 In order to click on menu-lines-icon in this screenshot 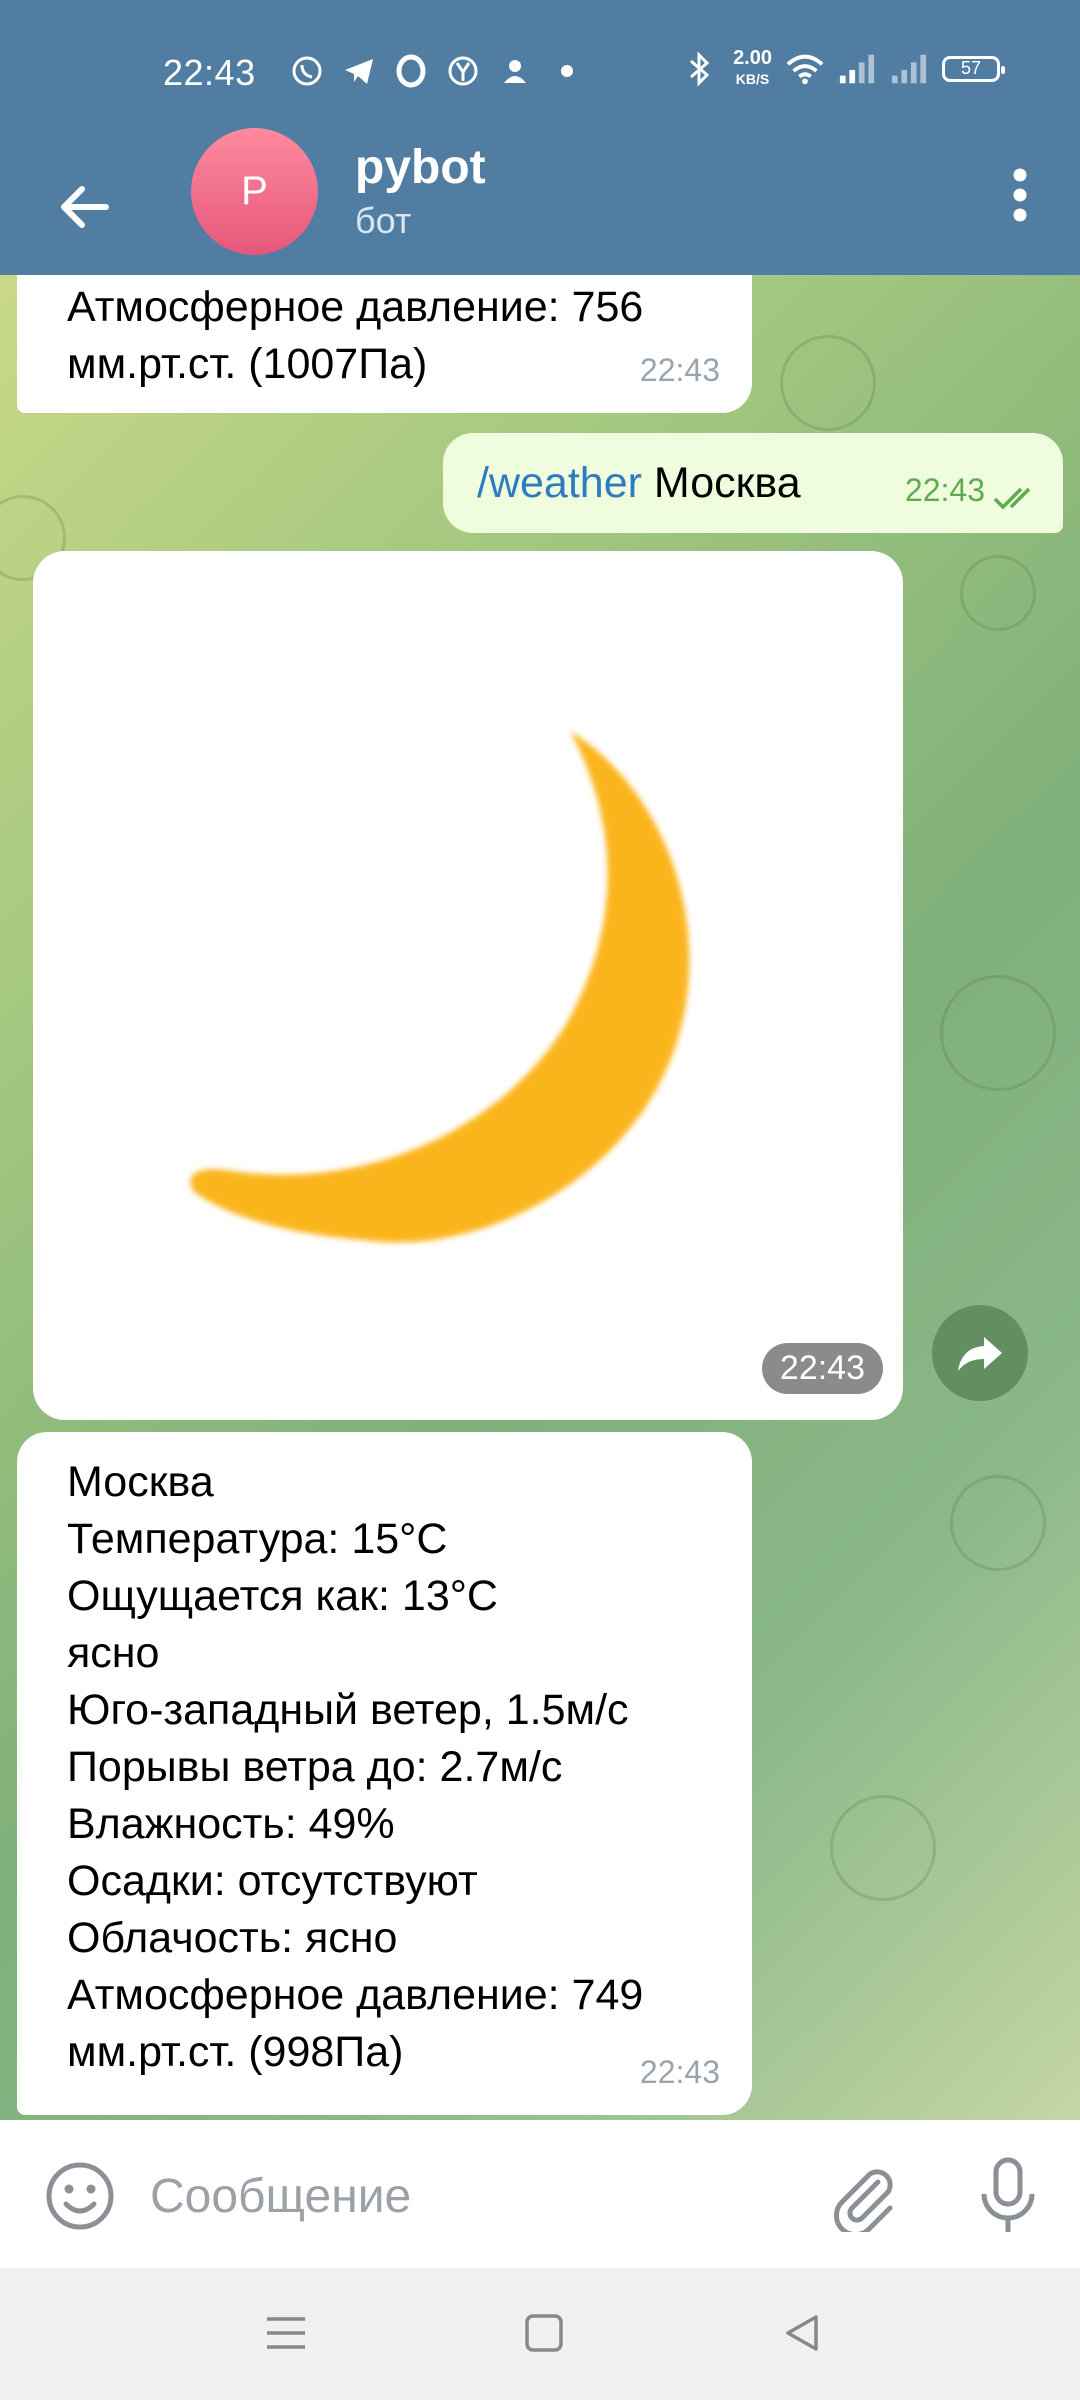, I will do `click(286, 2333)`.